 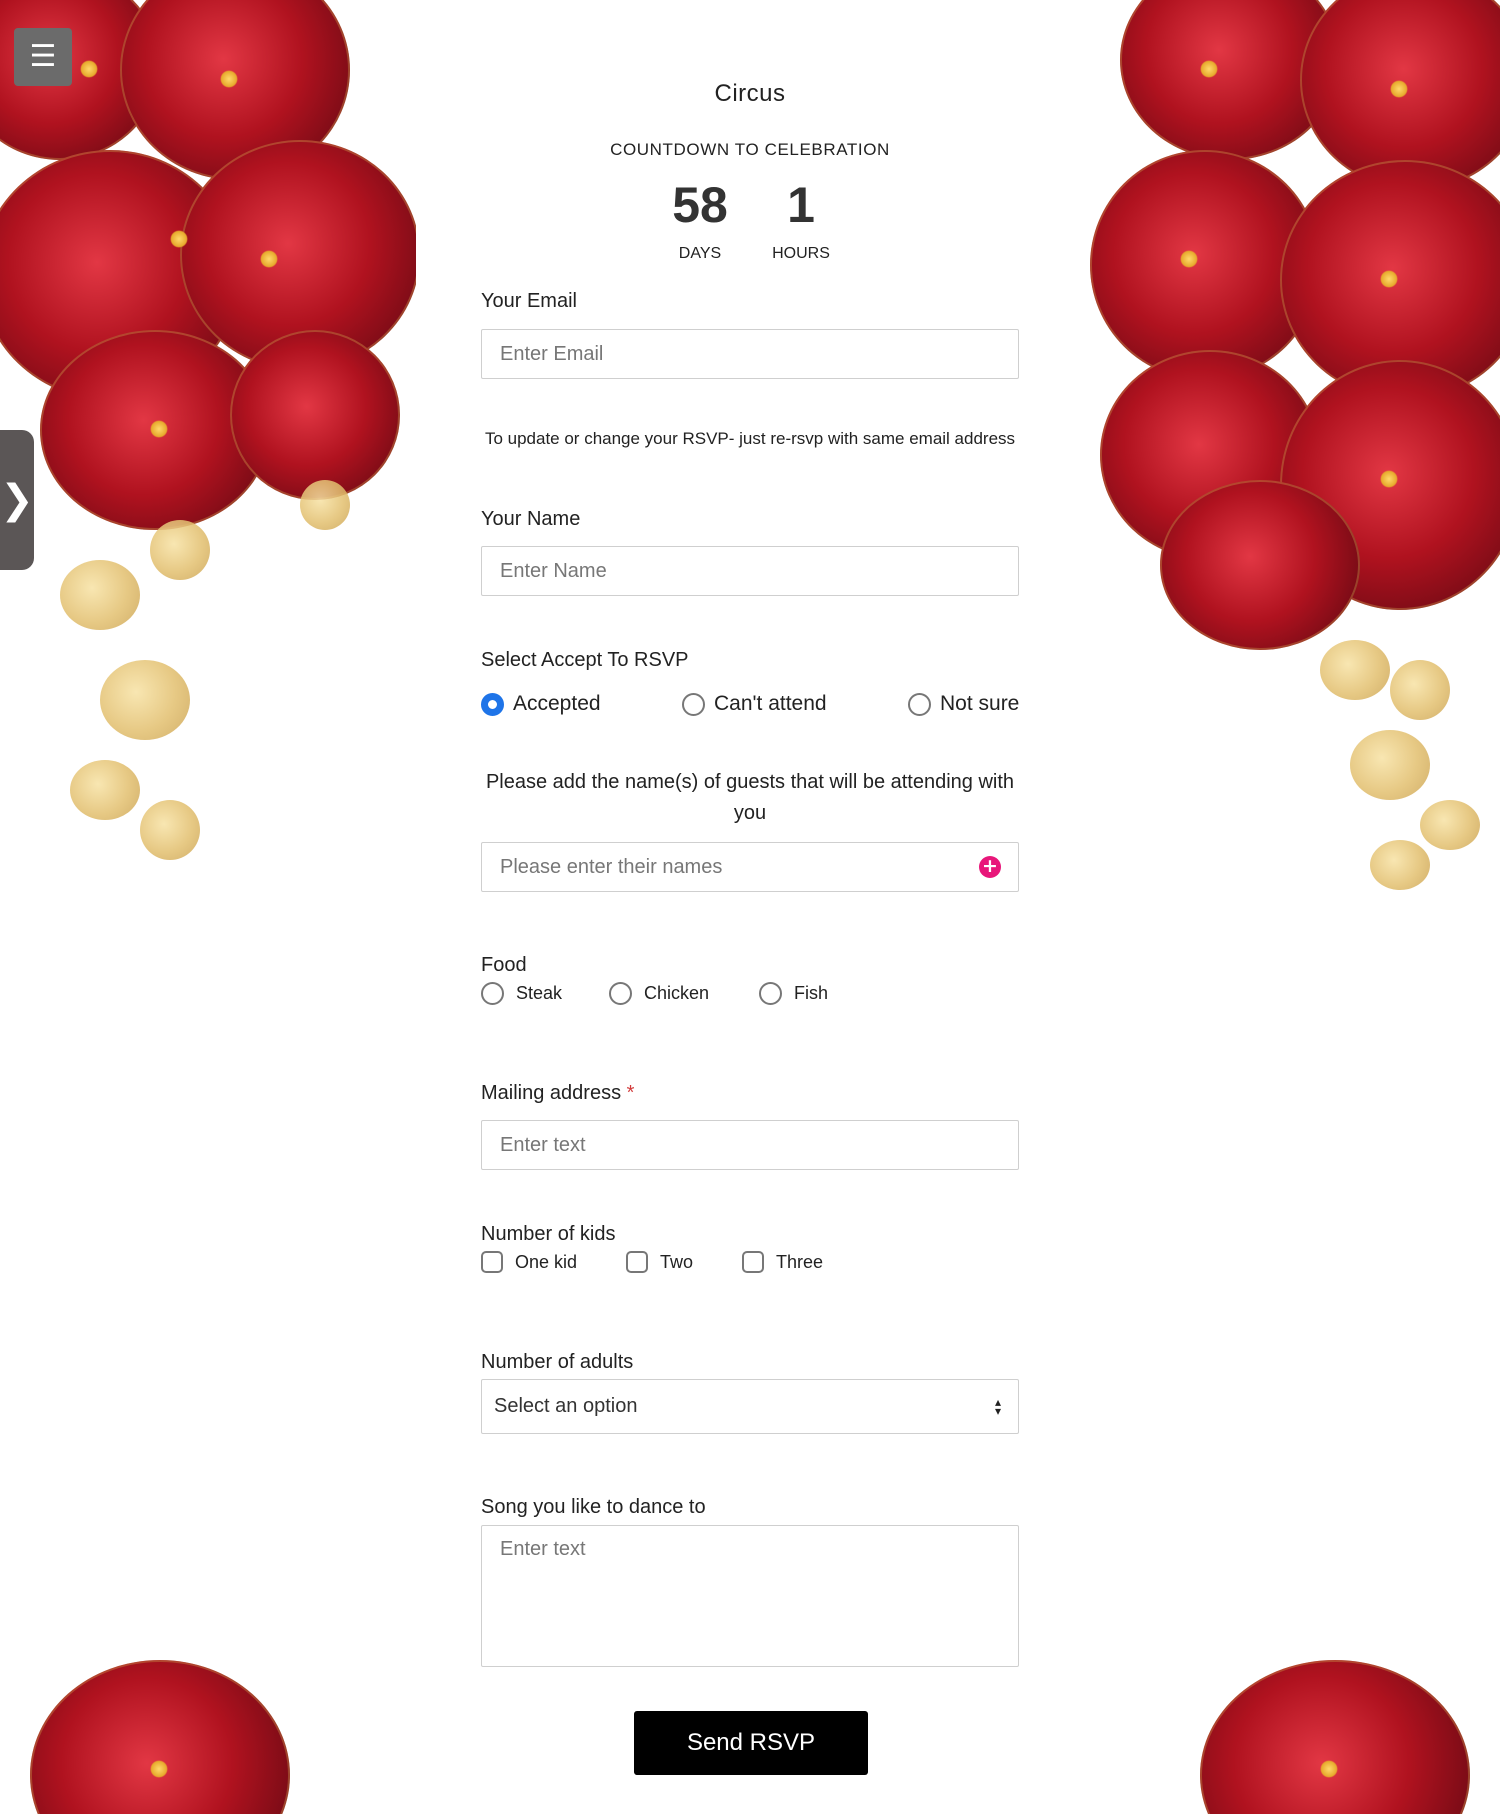 What do you see at coordinates (539, 993) in the screenshot?
I see `food-option-label: Steak` at bounding box center [539, 993].